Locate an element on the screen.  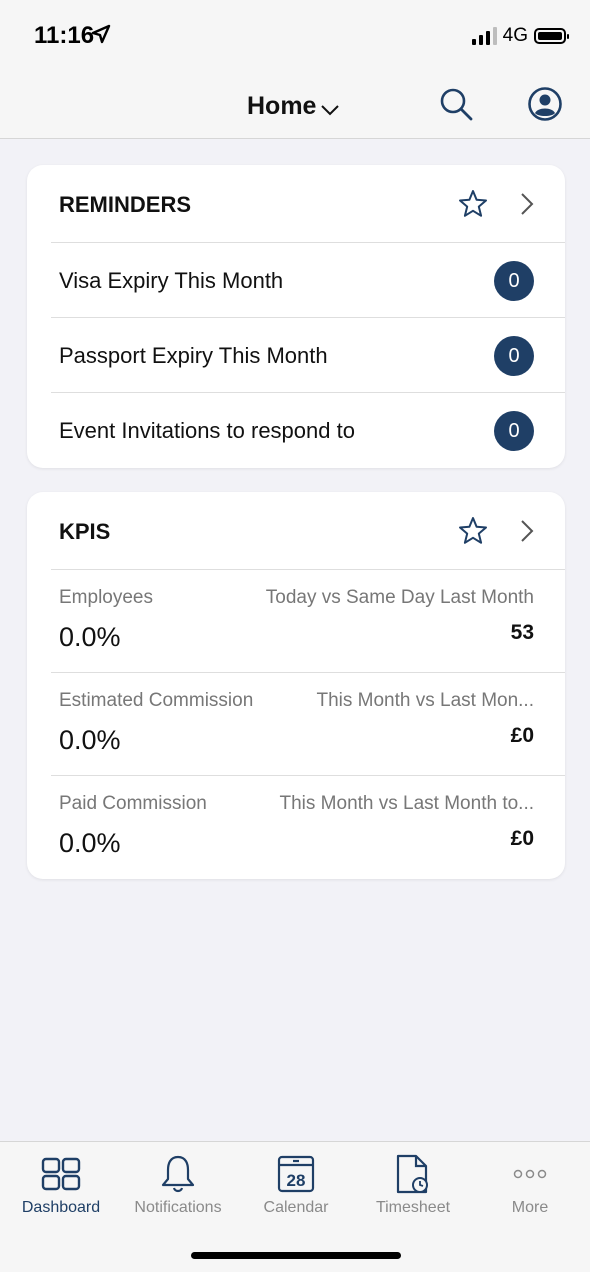
tab-notifications: Notifications is located at coordinates (178, 1187).